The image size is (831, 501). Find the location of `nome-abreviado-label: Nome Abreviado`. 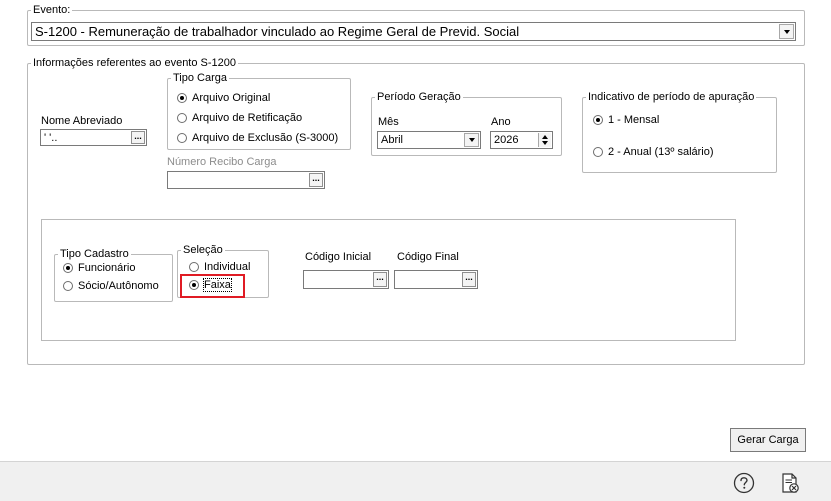

nome-abreviado-label: Nome Abreviado is located at coordinates (82, 121).